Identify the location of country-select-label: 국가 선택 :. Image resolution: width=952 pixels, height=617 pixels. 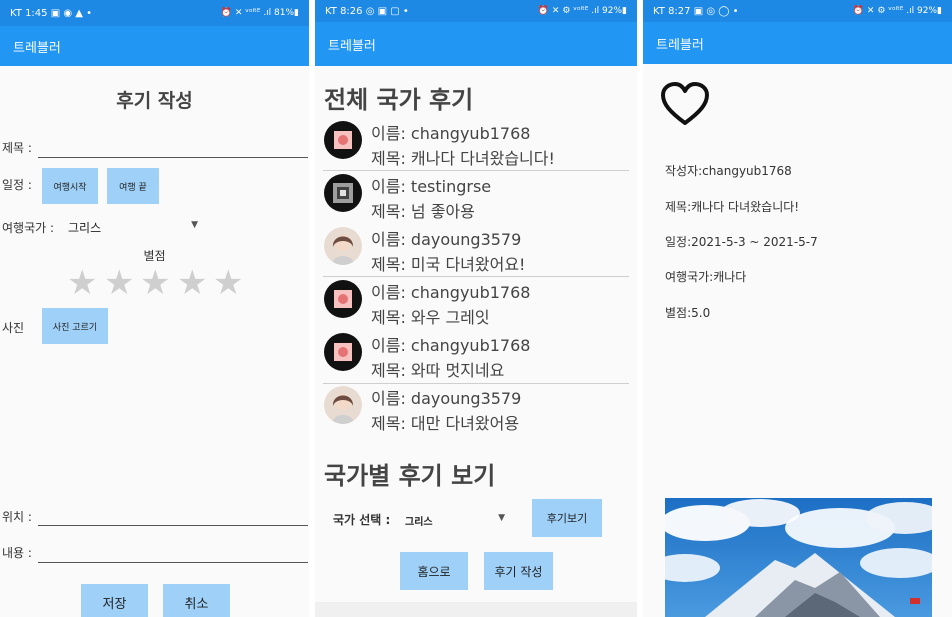
(362, 520).